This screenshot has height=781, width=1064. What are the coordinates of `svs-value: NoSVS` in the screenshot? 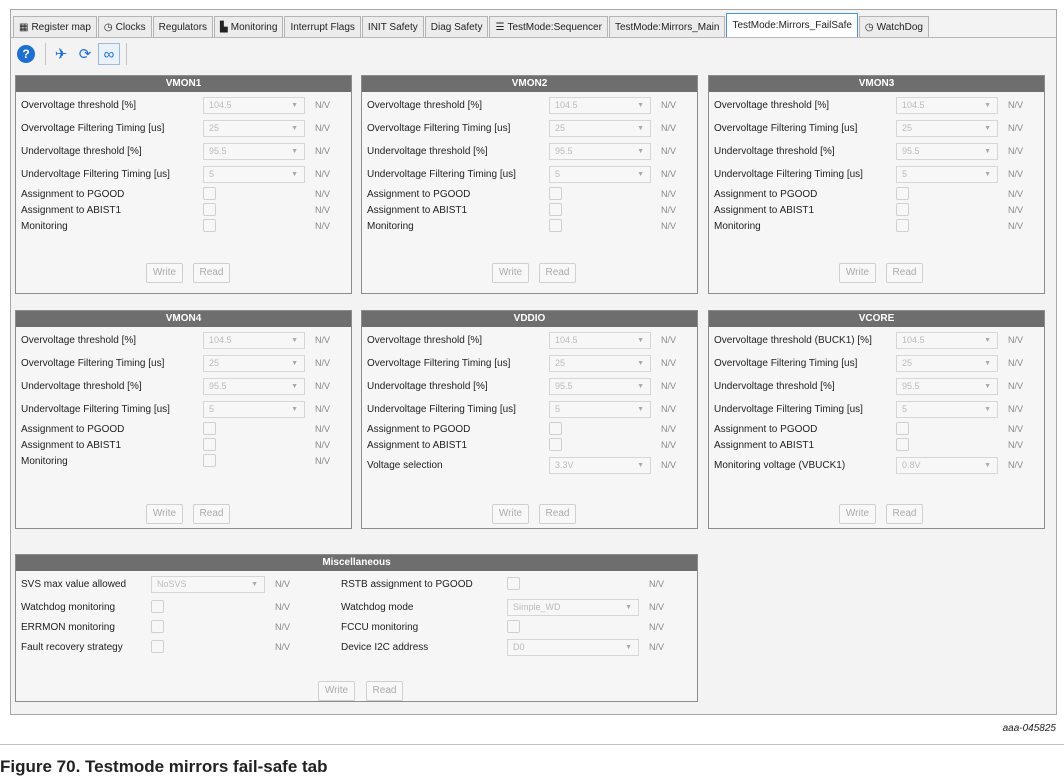 It's located at (172, 584).